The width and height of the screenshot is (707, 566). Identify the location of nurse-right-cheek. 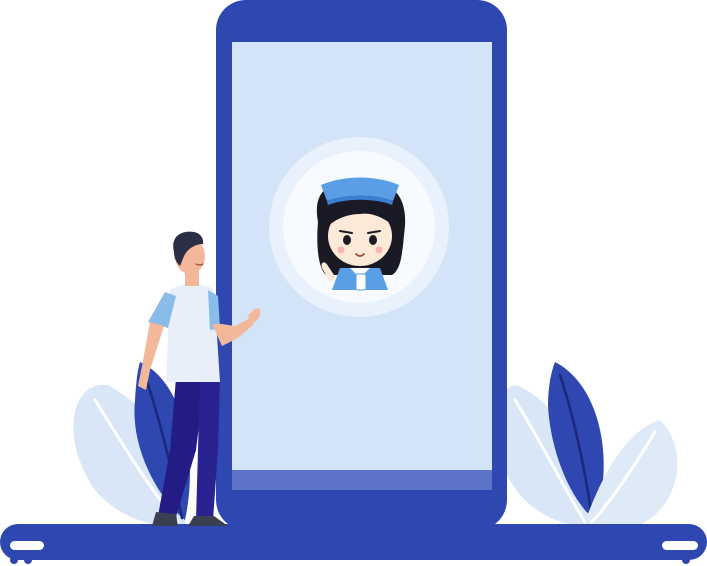
(379, 250).